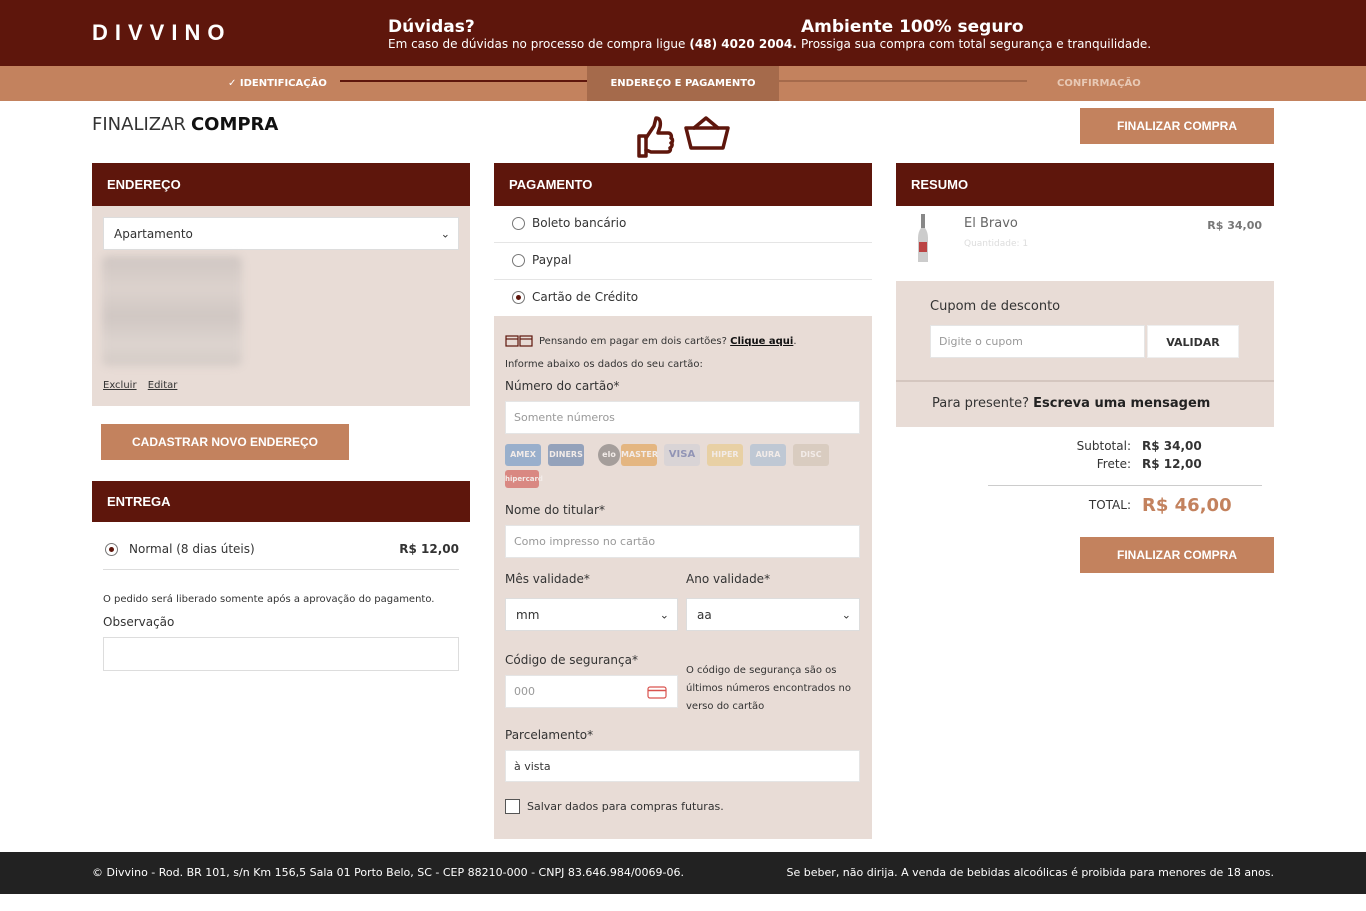  I want to click on product-price: R$ 34,00, so click(1234, 225).